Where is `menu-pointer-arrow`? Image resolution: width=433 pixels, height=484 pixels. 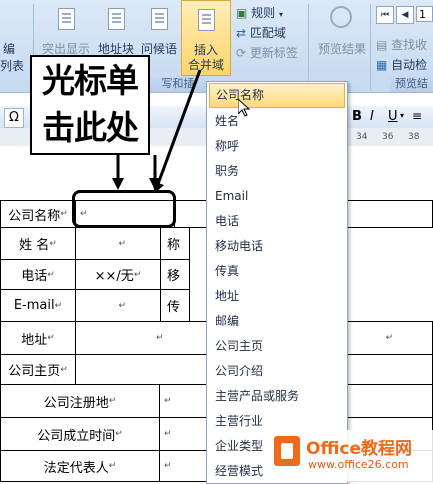
menu-pointer-arrow is located at coordinates (179, 127).